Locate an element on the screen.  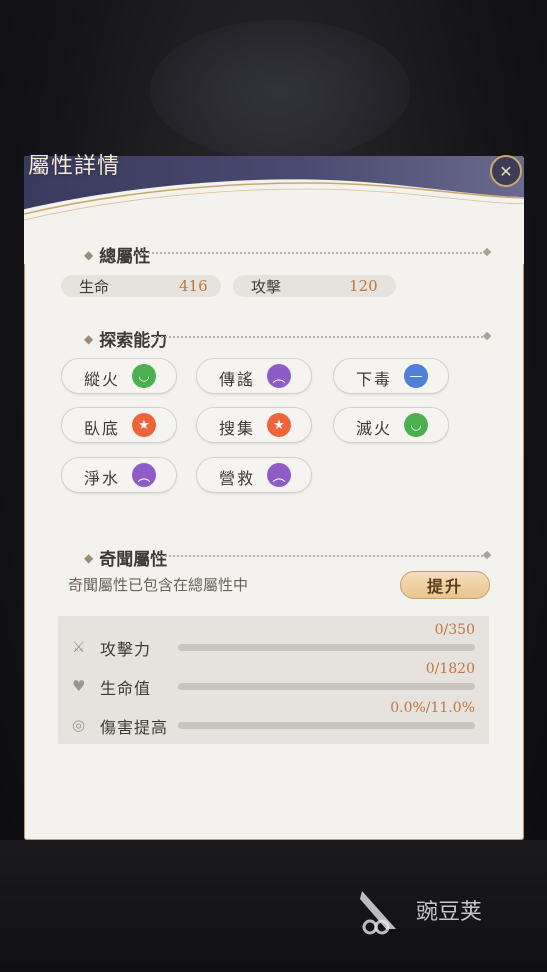
close-icon: ✕ is located at coordinates (506, 171).